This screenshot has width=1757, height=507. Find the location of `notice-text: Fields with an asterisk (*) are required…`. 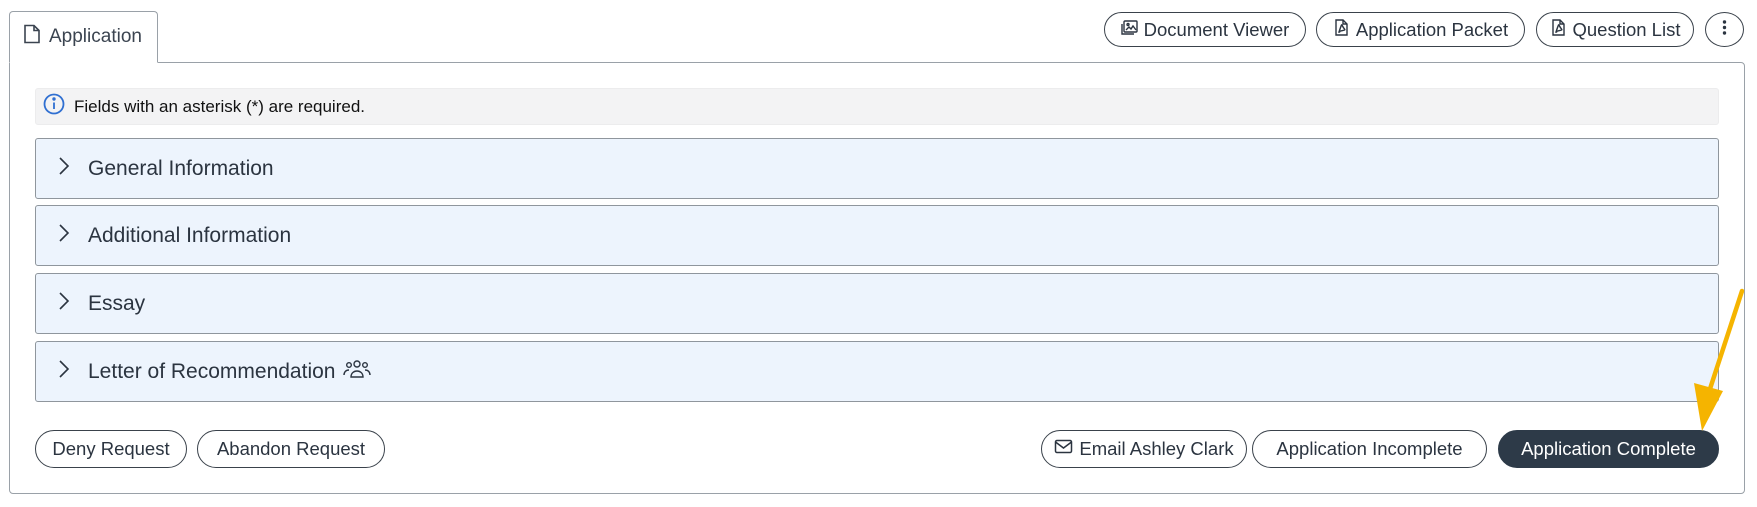

notice-text: Fields with an asterisk (*) are required… is located at coordinates (220, 106).